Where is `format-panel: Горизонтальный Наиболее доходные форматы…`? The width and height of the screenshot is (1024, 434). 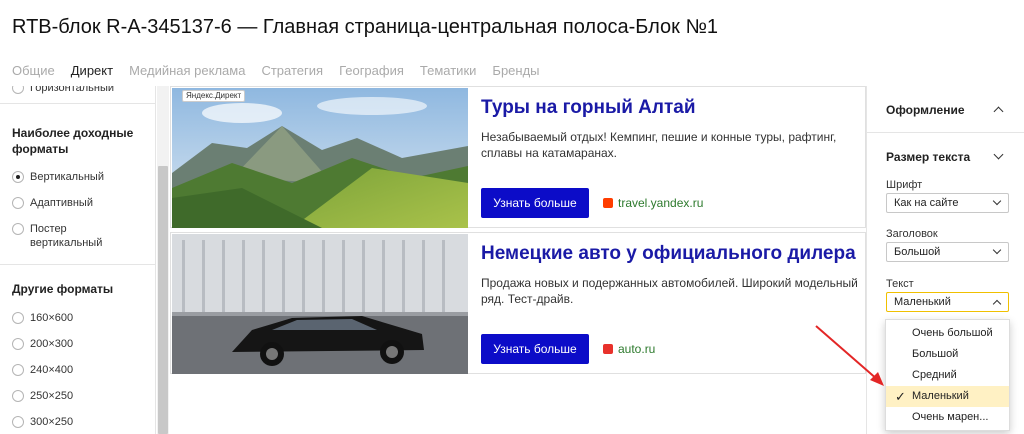
format-panel: Горизонтальный Наиболее доходные форматы… is located at coordinates (78, 260).